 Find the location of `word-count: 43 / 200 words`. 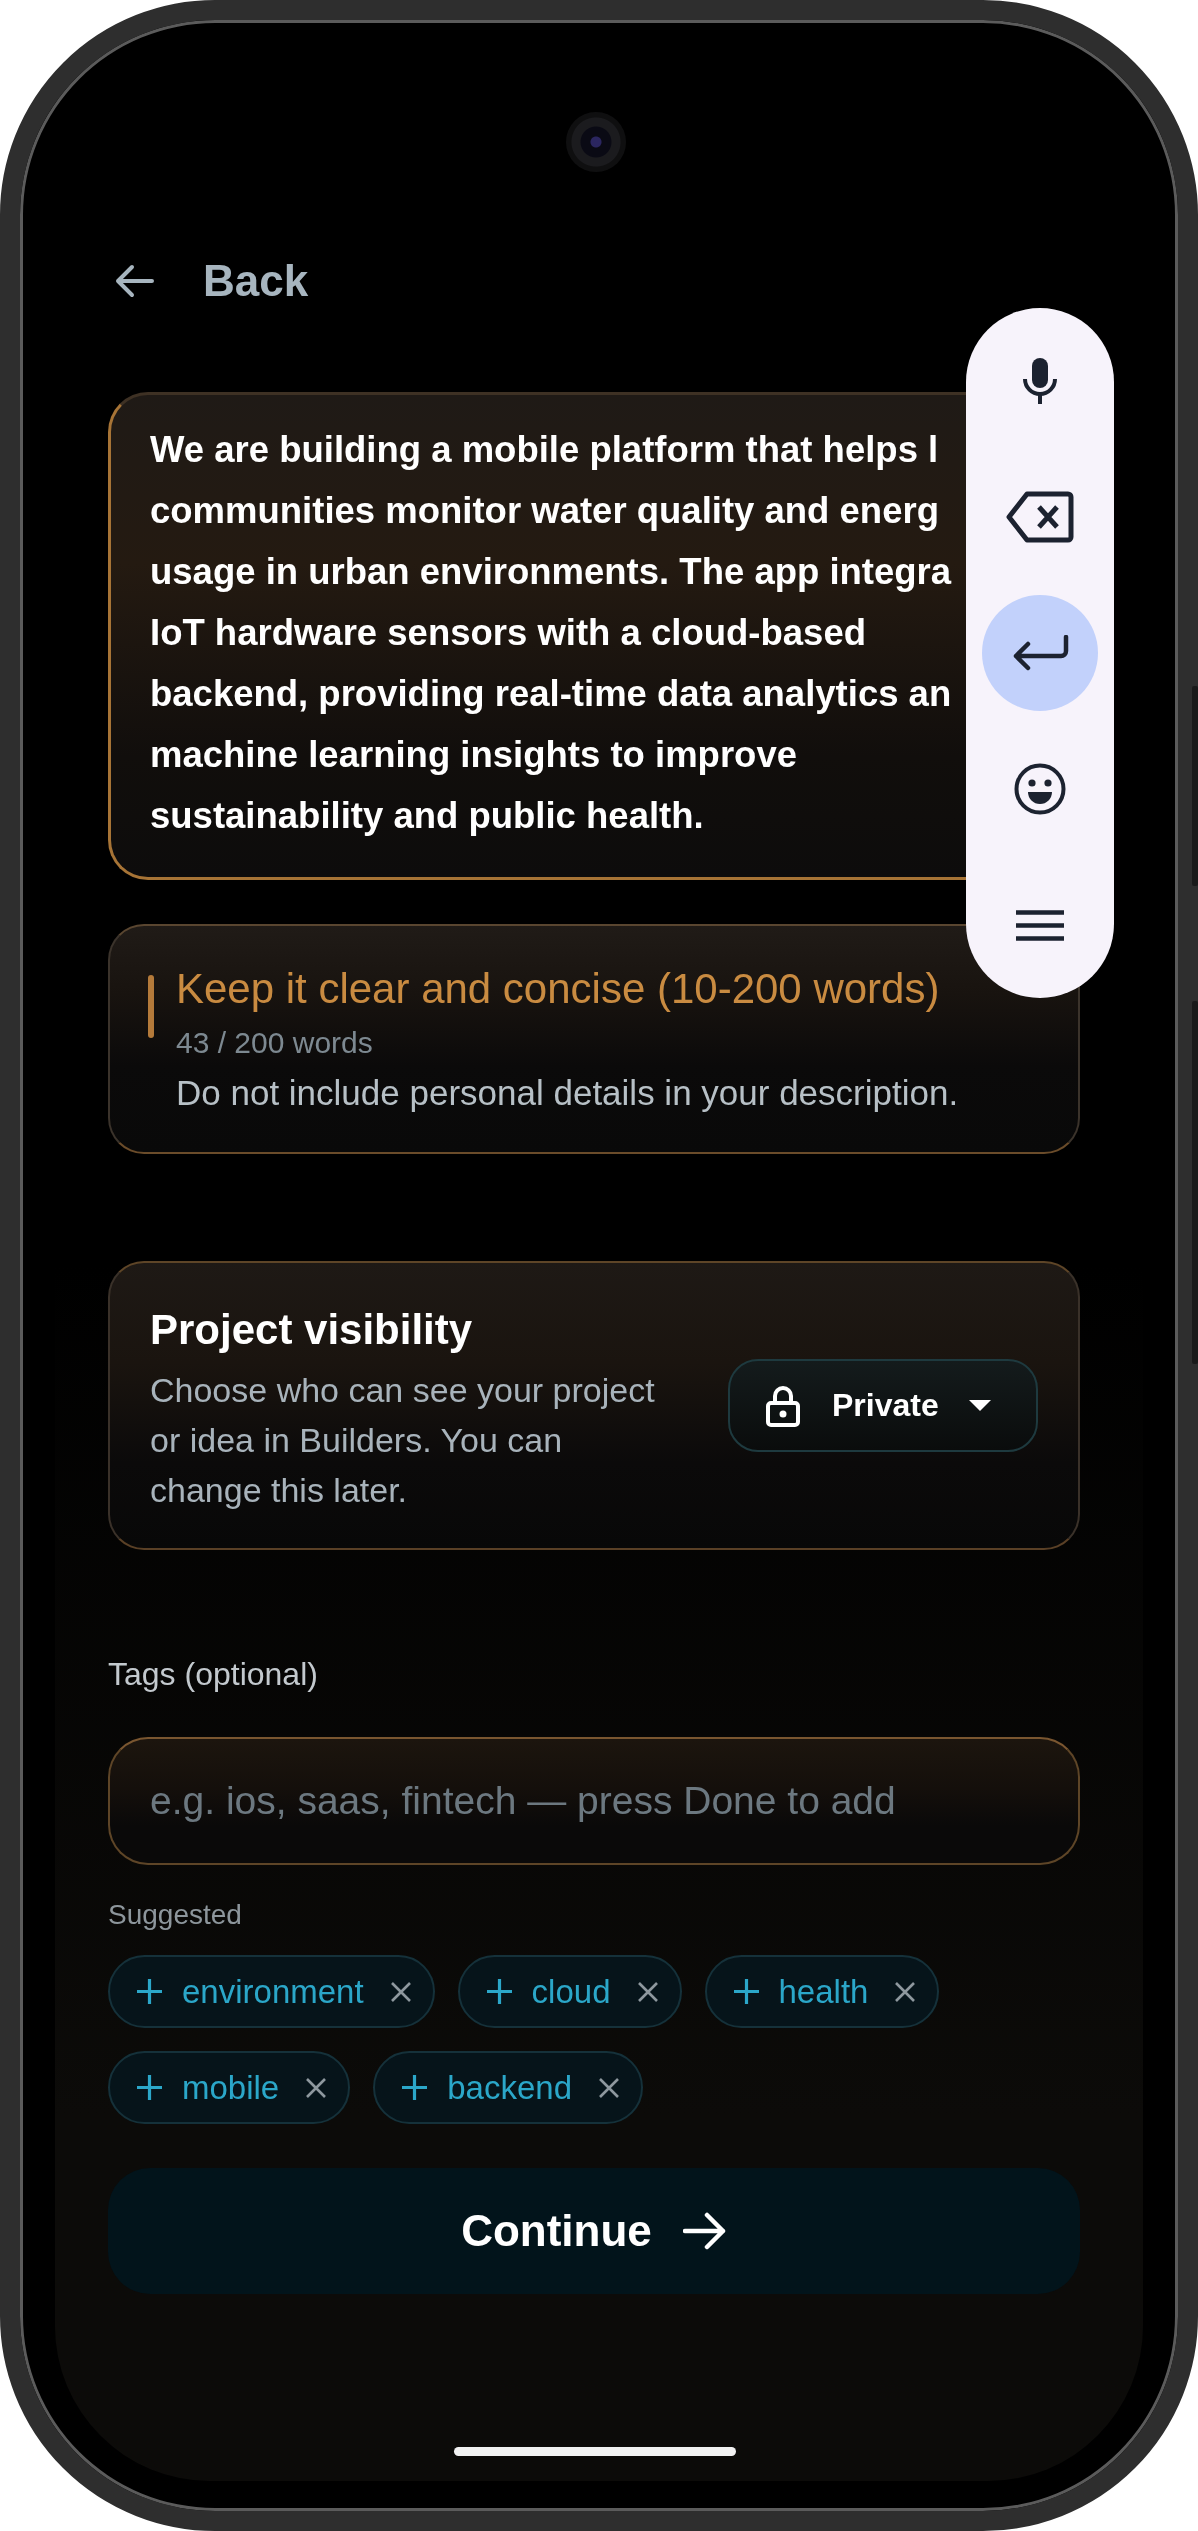

word-count: 43 / 200 words is located at coordinates (275, 1043).